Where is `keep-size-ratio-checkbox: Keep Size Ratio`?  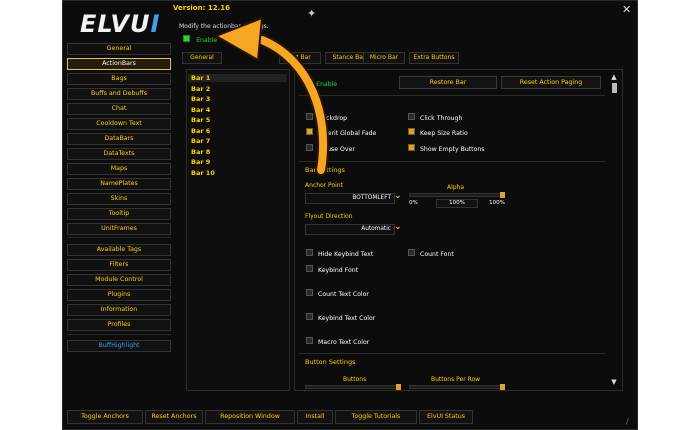 keep-size-ratio-checkbox: Keep Size Ratio is located at coordinates (438, 132).